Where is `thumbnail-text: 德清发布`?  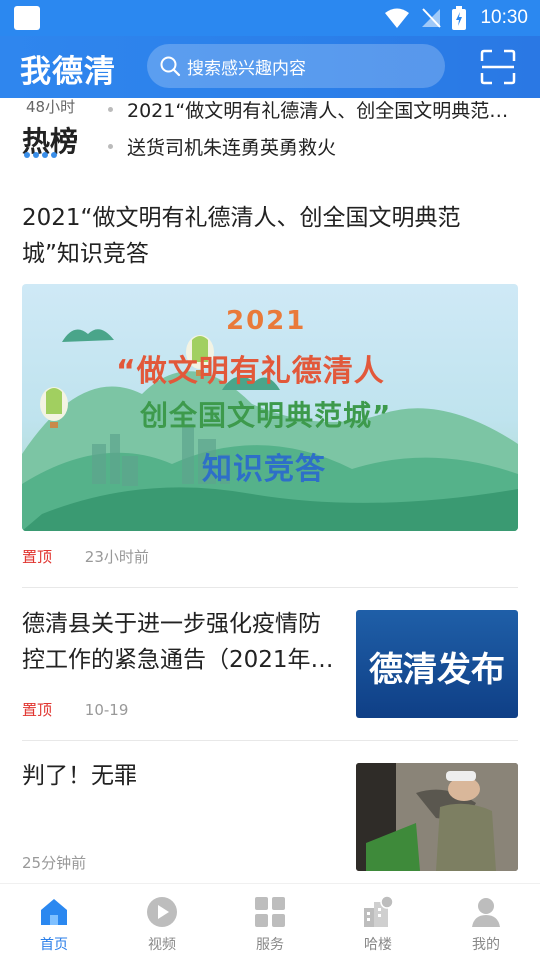 thumbnail-text: 德清发布 is located at coordinates (437, 670).